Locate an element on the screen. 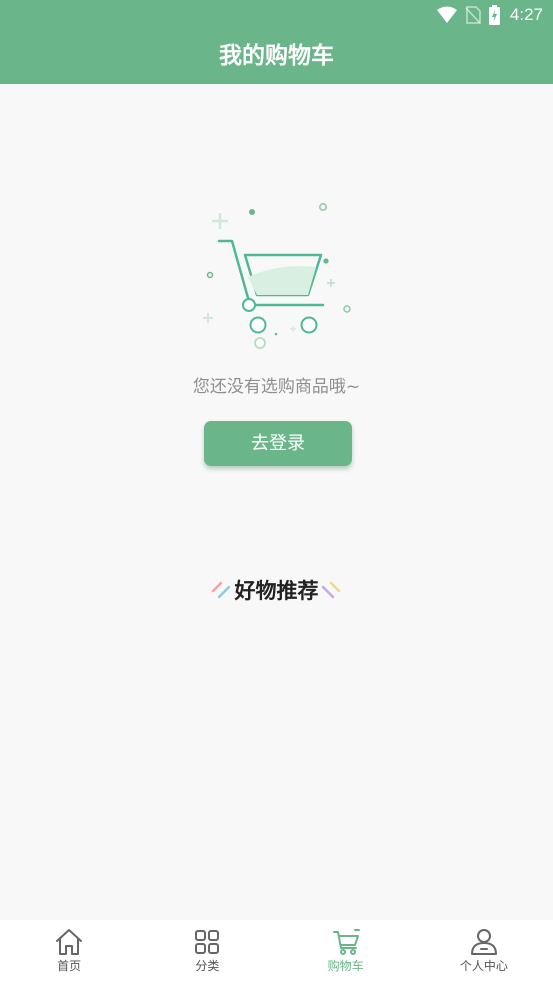  app-header: 4:27 我的购物车 is located at coordinates (276, 42).